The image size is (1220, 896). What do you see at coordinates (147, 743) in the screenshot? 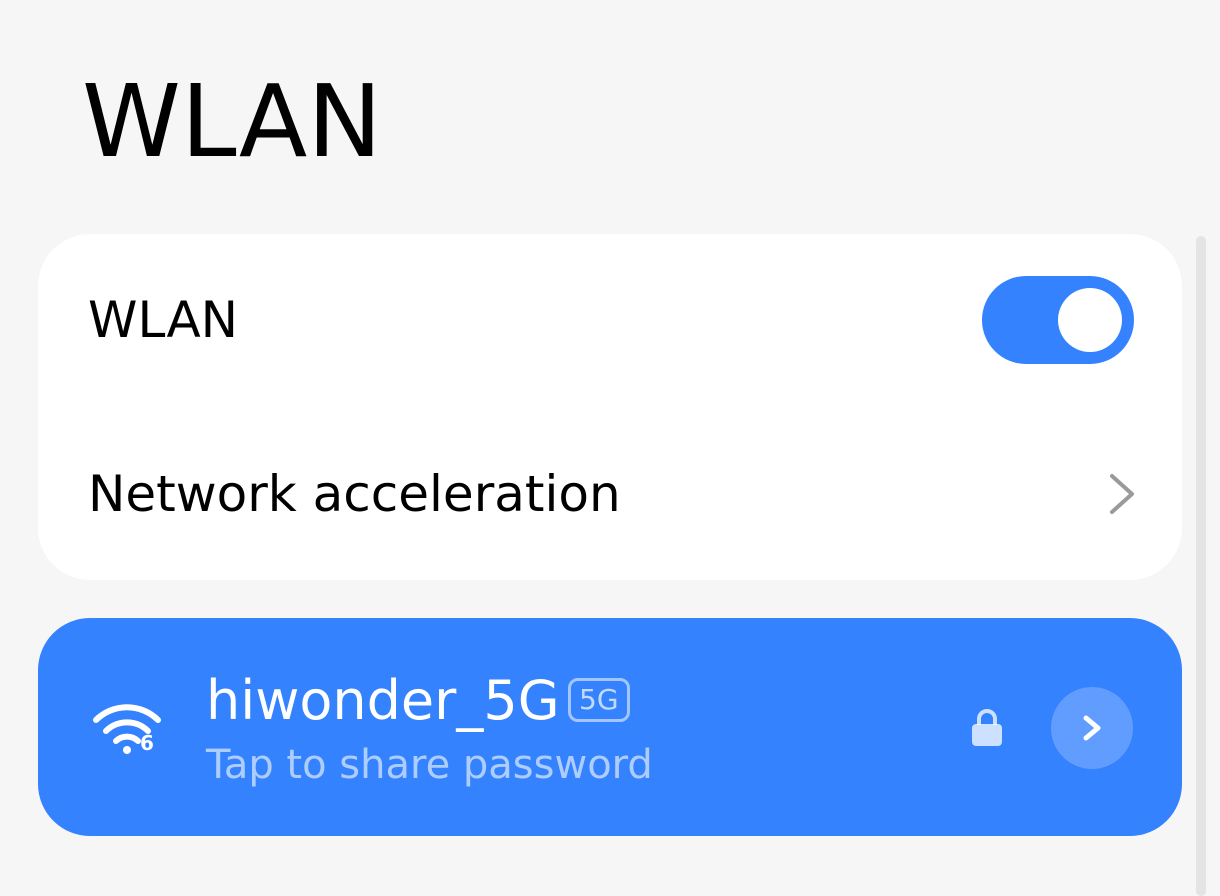
I see `wifi-generation-badge: 6` at bounding box center [147, 743].